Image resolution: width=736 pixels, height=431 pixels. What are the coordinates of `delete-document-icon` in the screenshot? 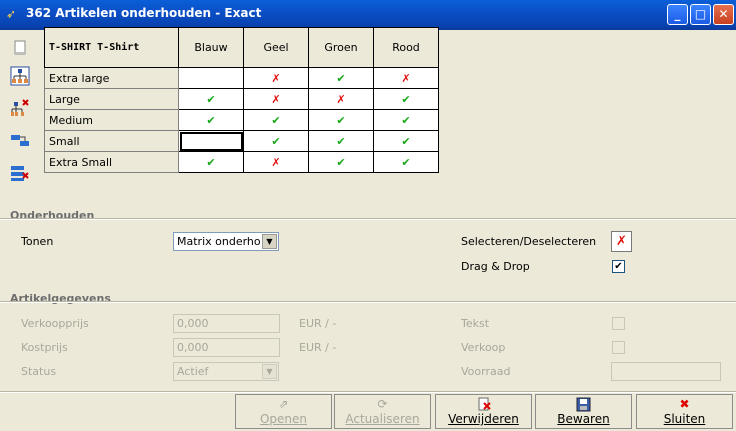 It's located at (483, 404).